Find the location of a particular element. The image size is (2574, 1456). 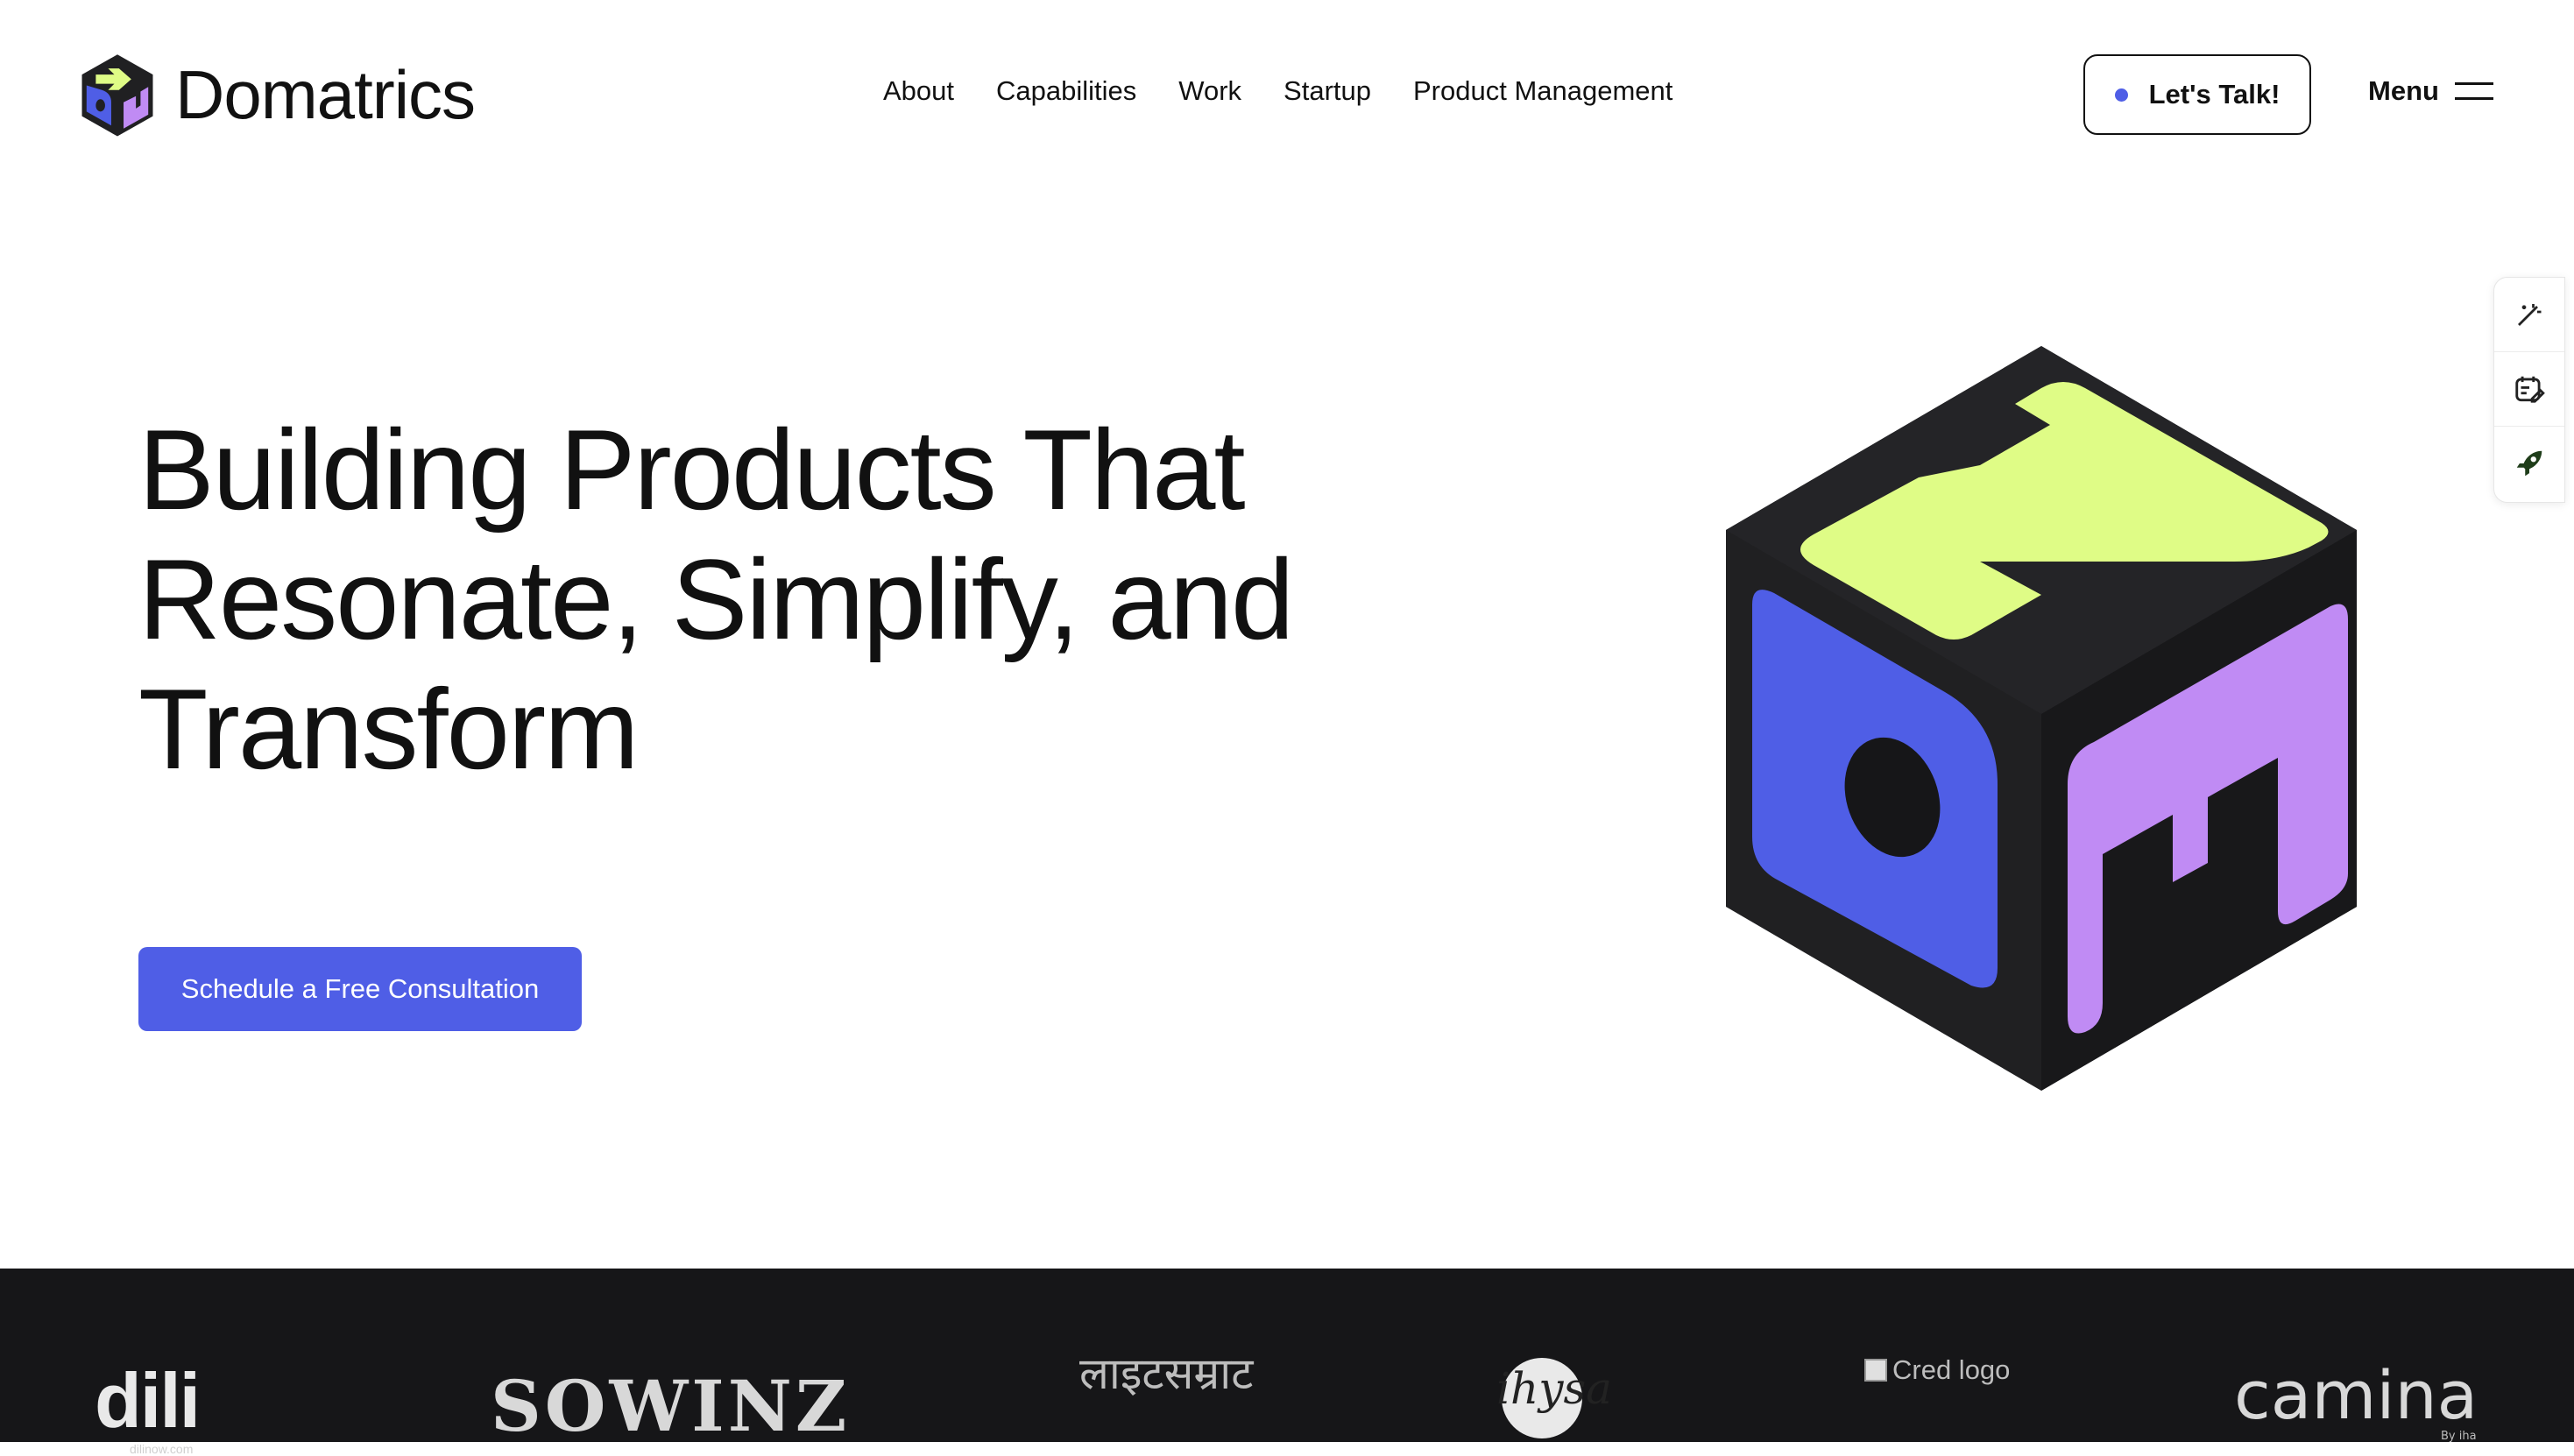

camina-logo-text: camina is located at coordinates (2357, 1395).